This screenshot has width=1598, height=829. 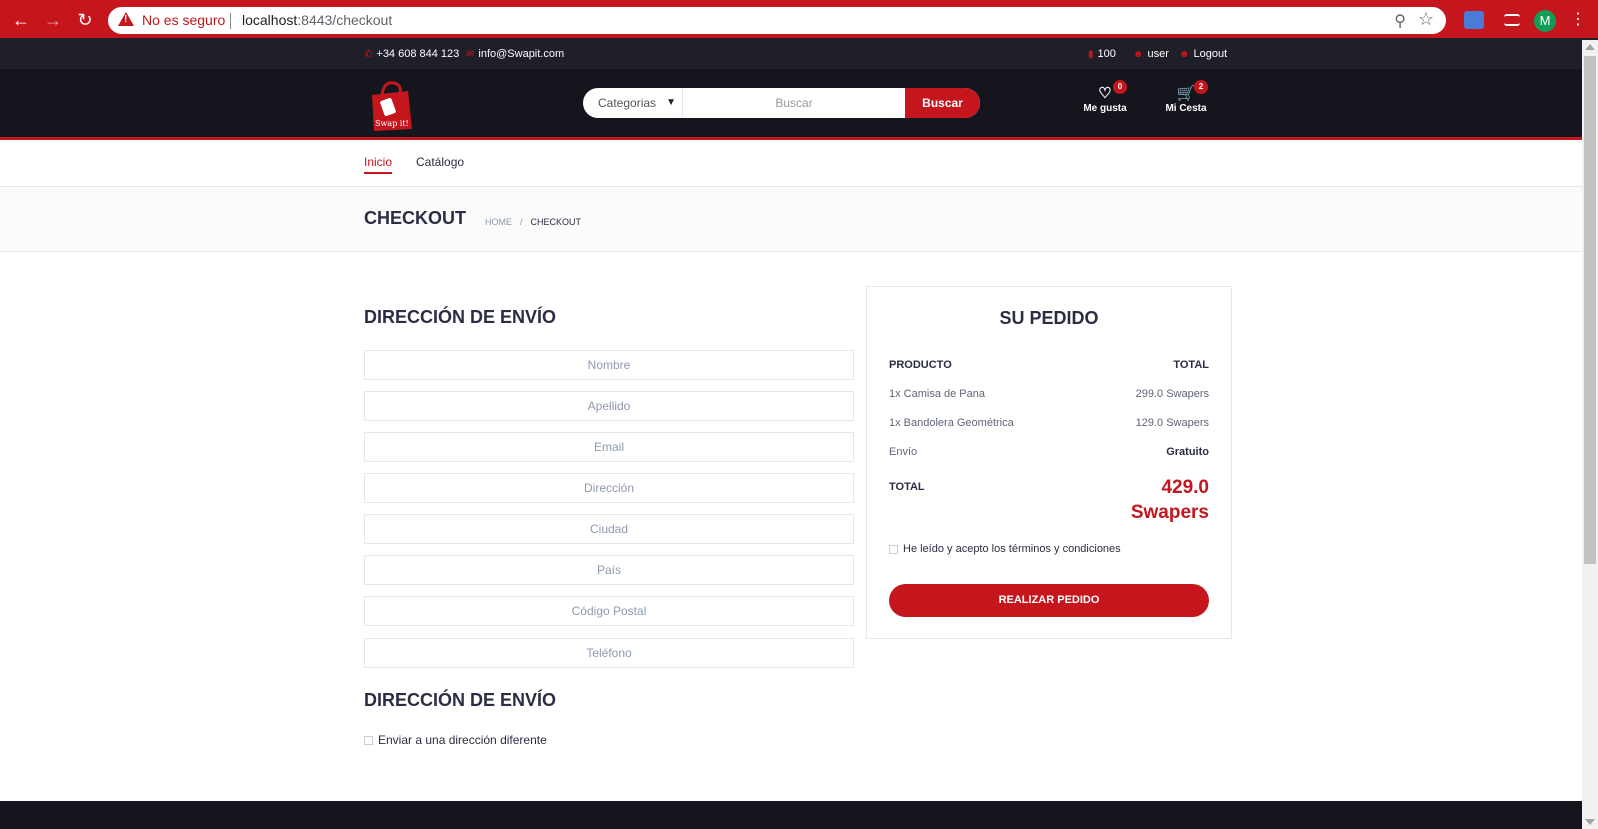 What do you see at coordinates (462, 740) in the screenshot?
I see `different-address-label: Enviar a una dirección diferente` at bounding box center [462, 740].